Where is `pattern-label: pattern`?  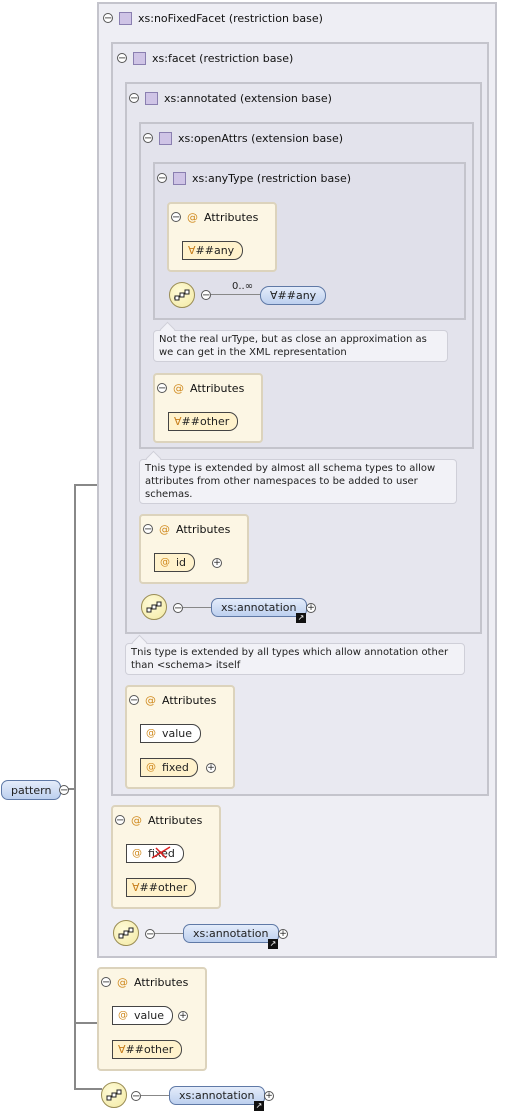 pattern-label: pattern is located at coordinates (31, 790).